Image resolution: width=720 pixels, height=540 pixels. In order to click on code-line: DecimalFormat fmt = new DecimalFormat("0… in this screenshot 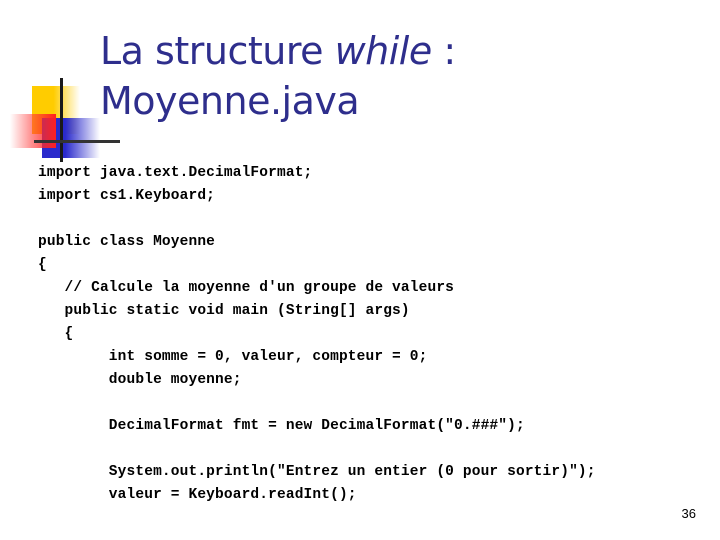, I will do `click(281, 426)`.